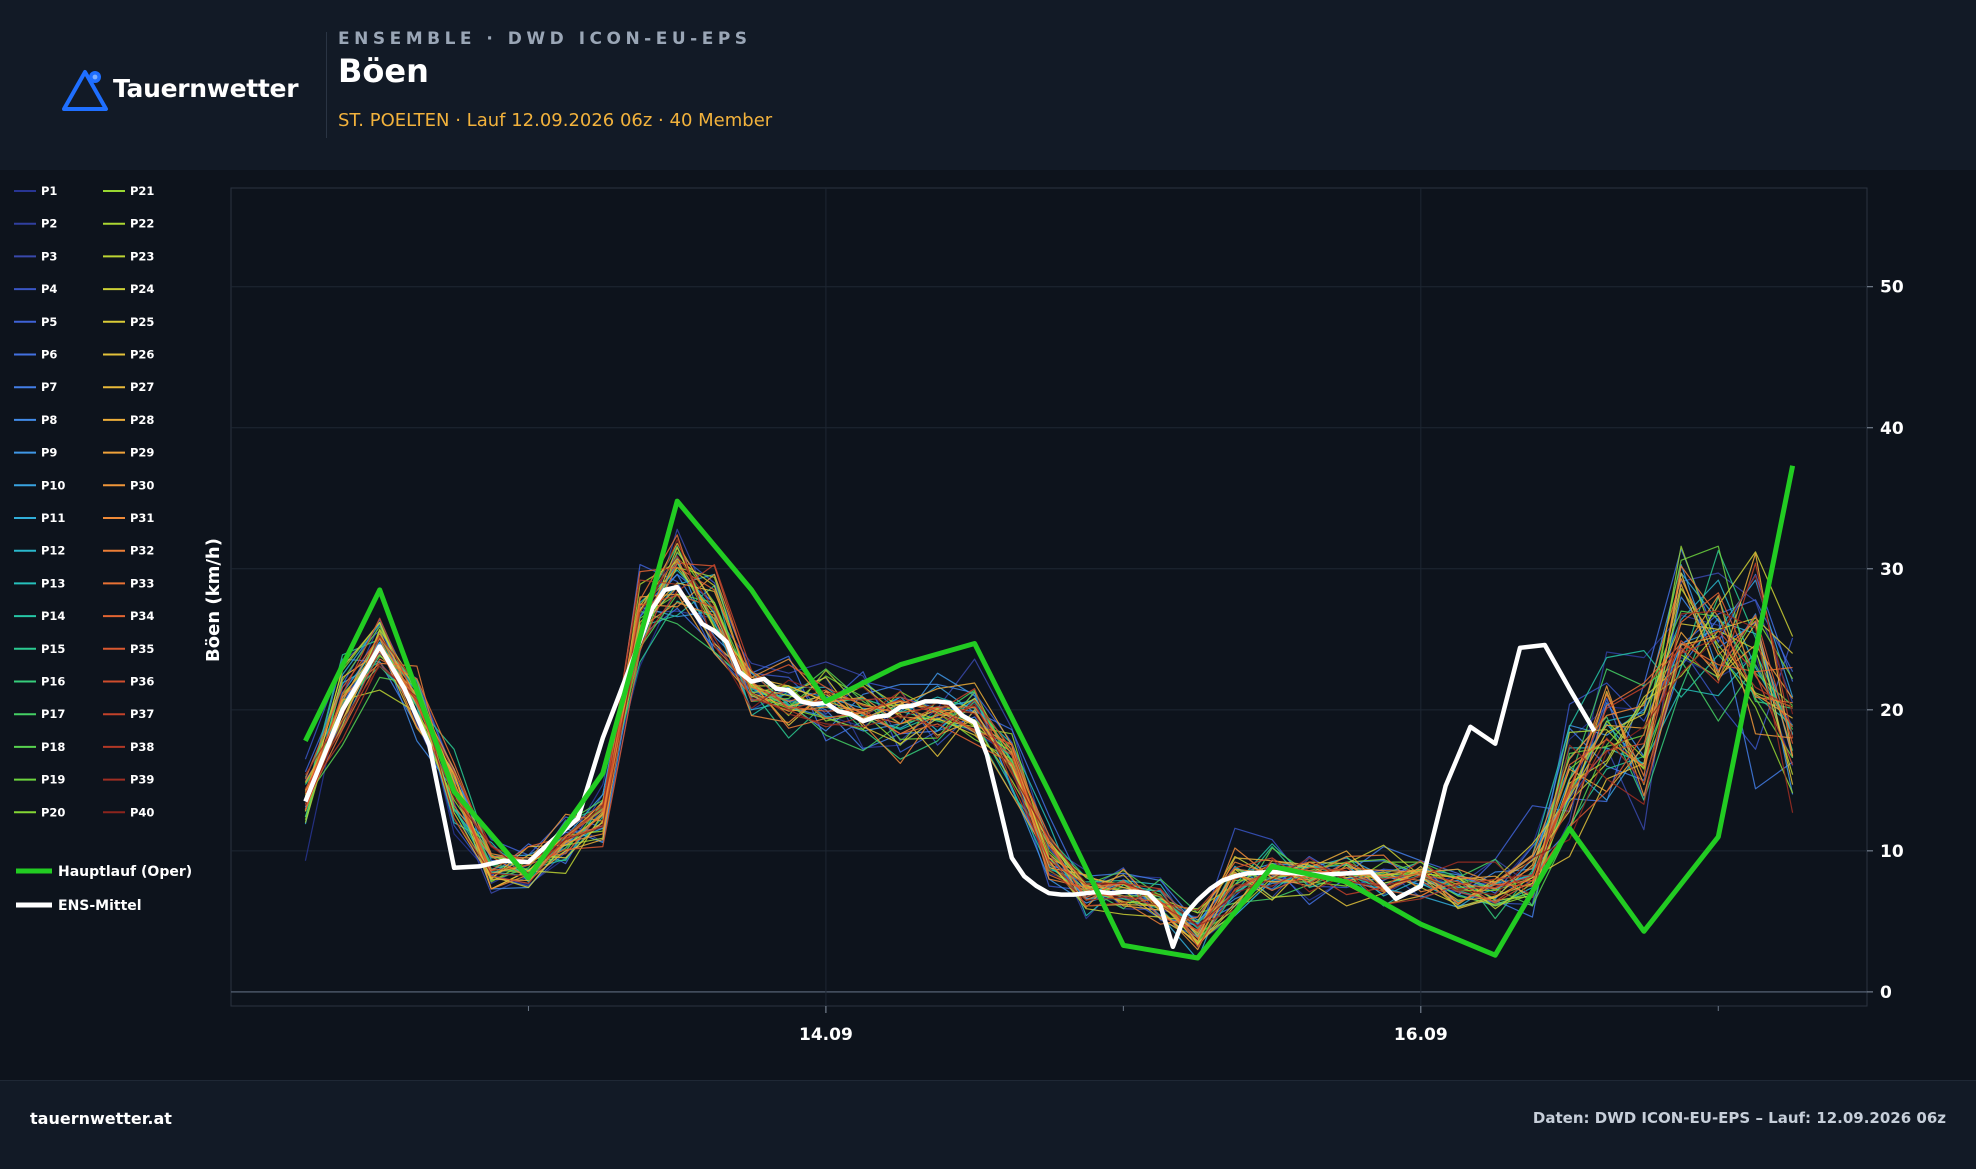 The height and width of the screenshot is (1169, 1976). What do you see at coordinates (128, 256) in the screenshot?
I see `legend-item-p23: P23` at bounding box center [128, 256].